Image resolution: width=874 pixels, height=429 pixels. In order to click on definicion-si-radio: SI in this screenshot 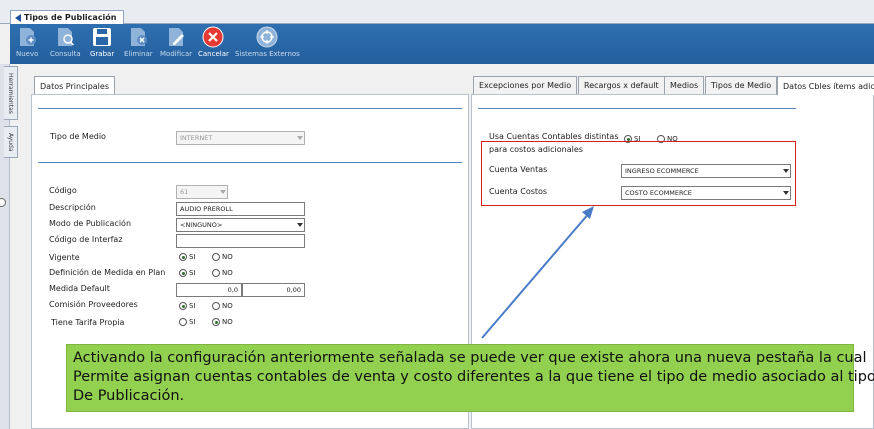, I will do `click(187, 273)`.